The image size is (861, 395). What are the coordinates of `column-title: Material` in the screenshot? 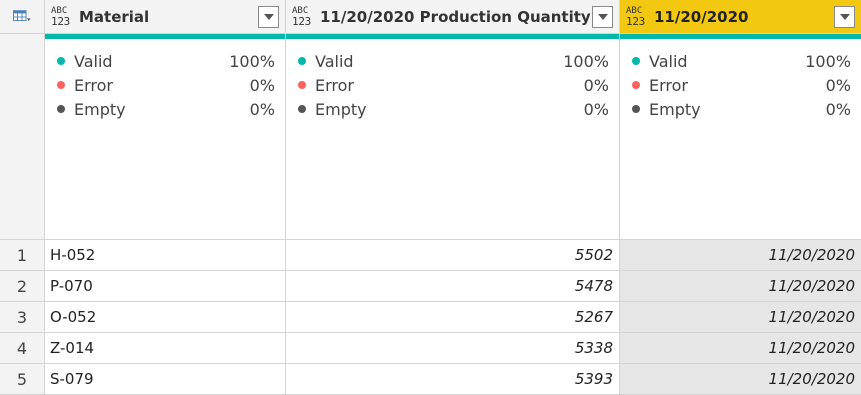 It's located at (114, 16).